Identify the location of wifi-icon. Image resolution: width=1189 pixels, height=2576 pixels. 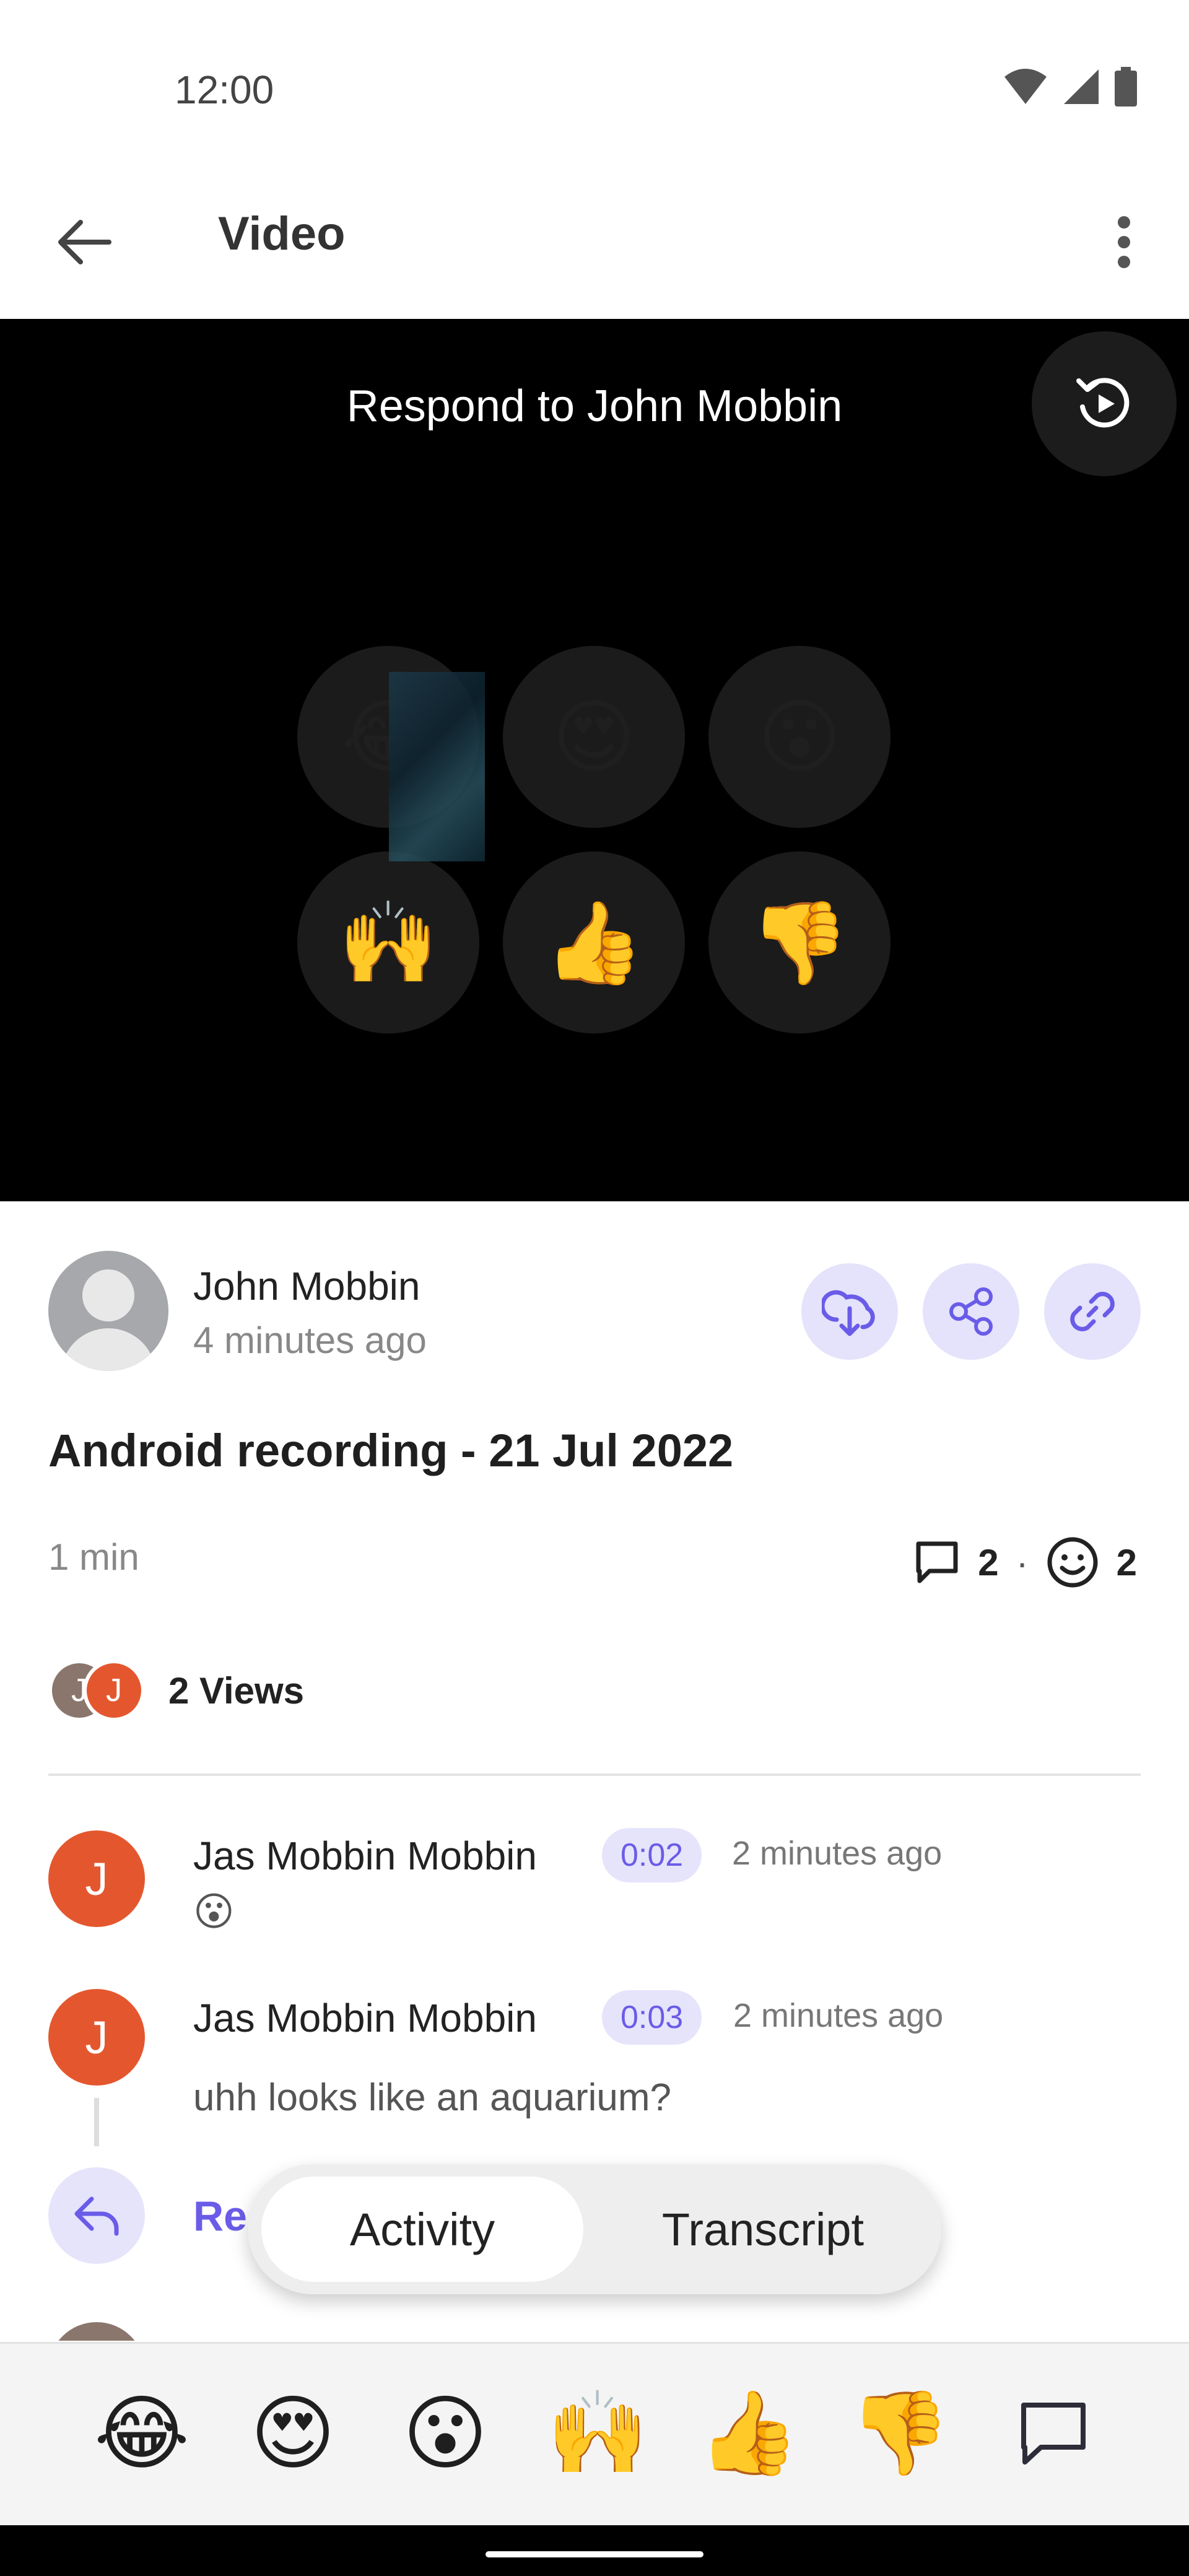
(1025, 86).